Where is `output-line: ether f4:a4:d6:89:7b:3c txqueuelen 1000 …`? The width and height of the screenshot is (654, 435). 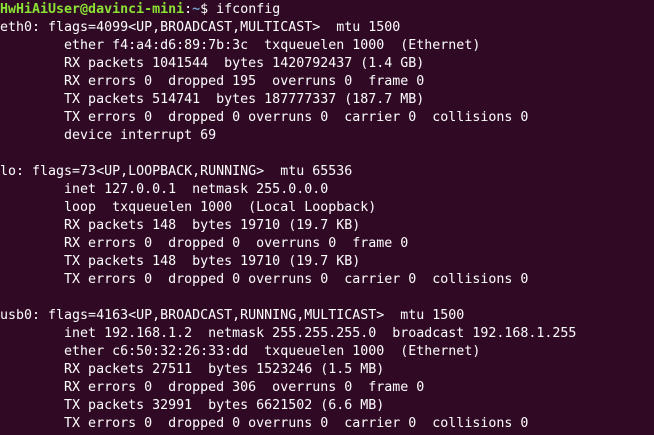 output-line: ether f4:a4:d6:89:7b:3c txqueuelen 1000 … is located at coordinates (240, 45).